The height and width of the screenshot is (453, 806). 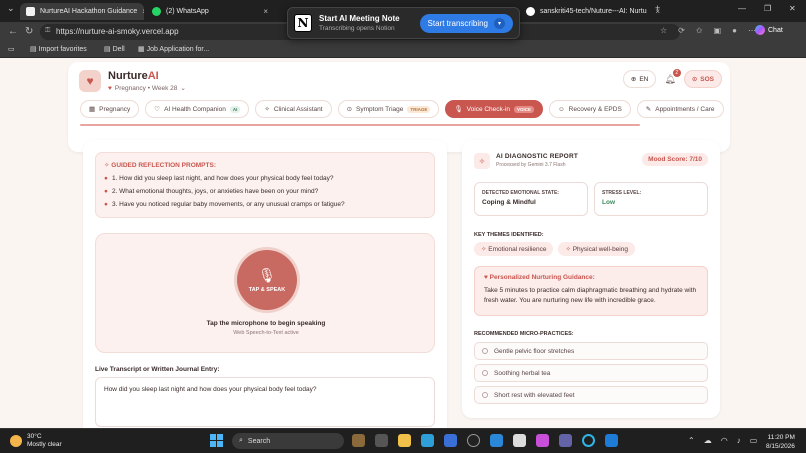 What do you see at coordinates (34, 436) in the screenshot?
I see `temperature: 30°C` at bounding box center [34, 436].